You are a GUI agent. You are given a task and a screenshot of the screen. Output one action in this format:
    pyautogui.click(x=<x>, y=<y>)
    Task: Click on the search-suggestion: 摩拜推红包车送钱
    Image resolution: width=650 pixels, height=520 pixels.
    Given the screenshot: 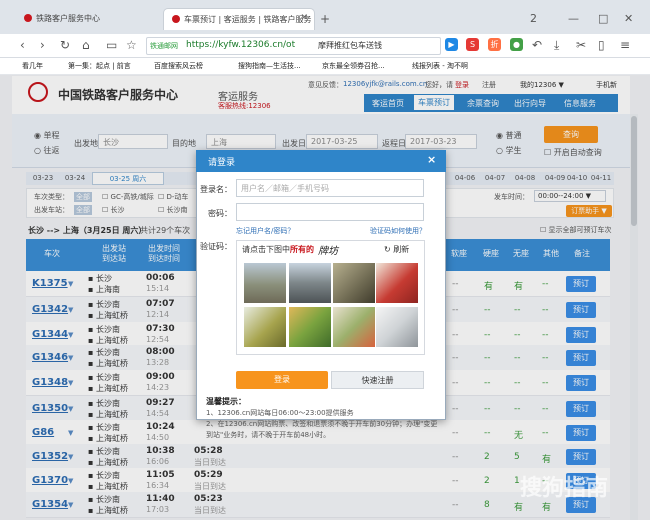 What is the action you would take?
    pyautogui.click(x=350, y=45)
    